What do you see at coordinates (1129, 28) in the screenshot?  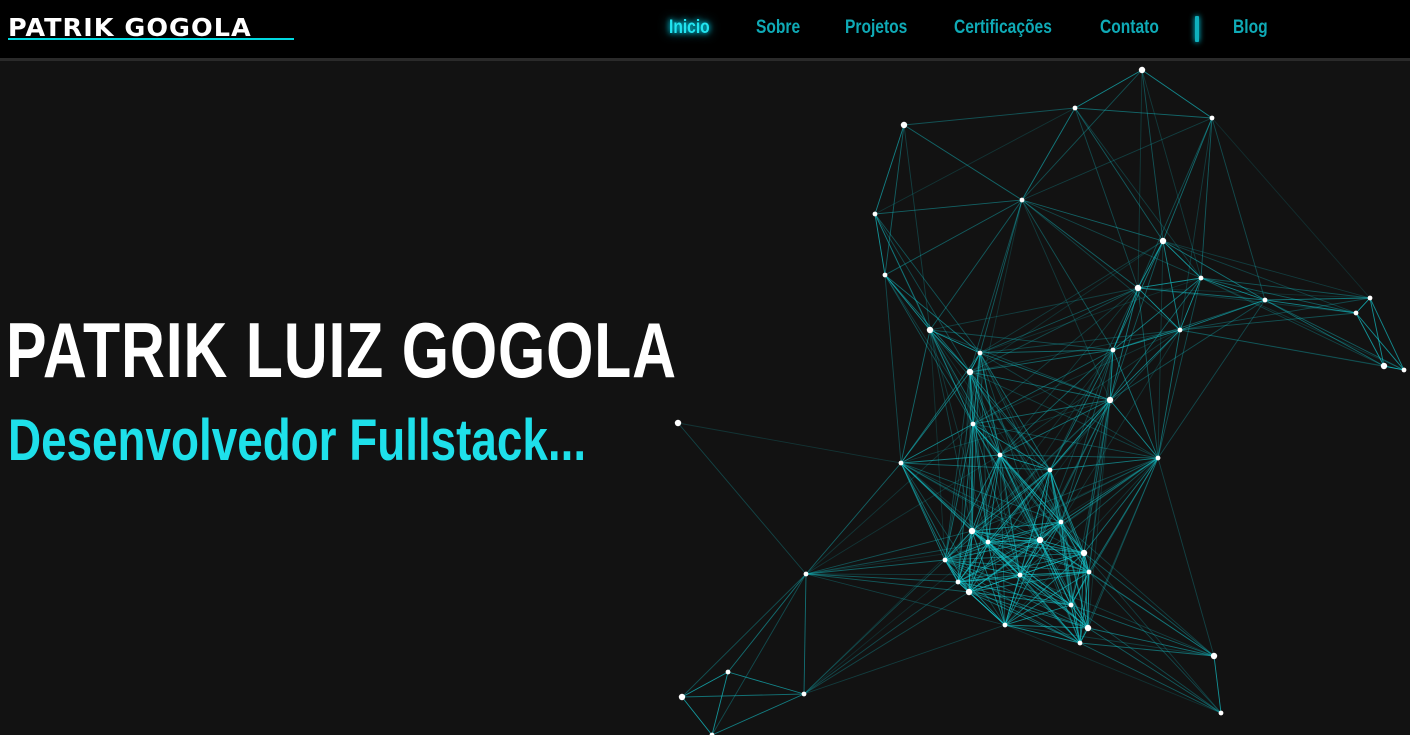 I see `nav-link-contato: Contato` at bounding box center [1129, 28].